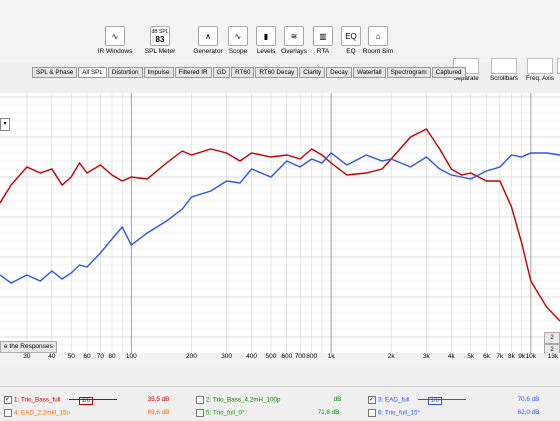  What do you see at coordinates (243, 72) in the screenshot?
I see `tab-rt60: RT60` at bounding box center [243, 72].